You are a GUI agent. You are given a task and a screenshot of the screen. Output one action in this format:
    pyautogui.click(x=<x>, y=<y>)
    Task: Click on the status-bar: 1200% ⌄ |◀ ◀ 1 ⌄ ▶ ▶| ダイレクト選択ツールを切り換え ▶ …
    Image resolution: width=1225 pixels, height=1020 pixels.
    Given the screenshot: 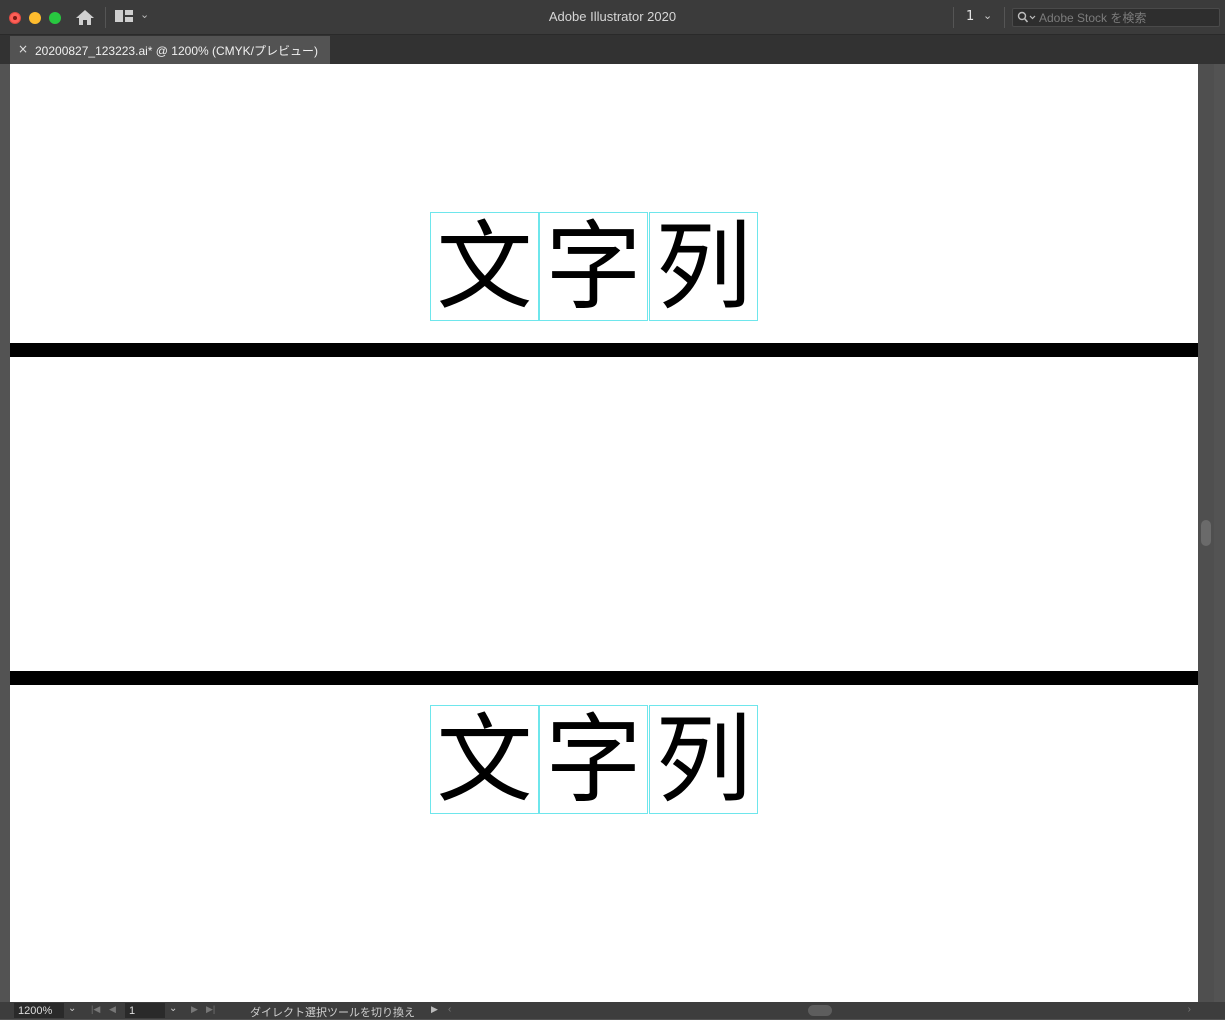 What is the action you would take?
    pyautogui.click(x=612, y=1010)
    